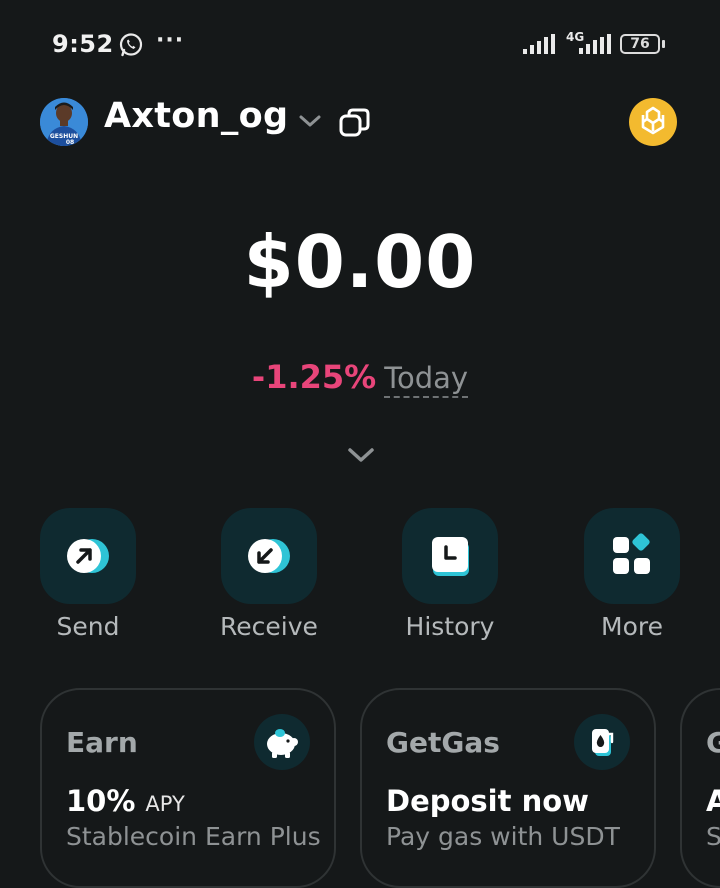 The image size is (720, 888). What do you see at coordinates (539, 44) in the screenshot?
I see `signal-strength-icon` at bounding box center [539, 44].